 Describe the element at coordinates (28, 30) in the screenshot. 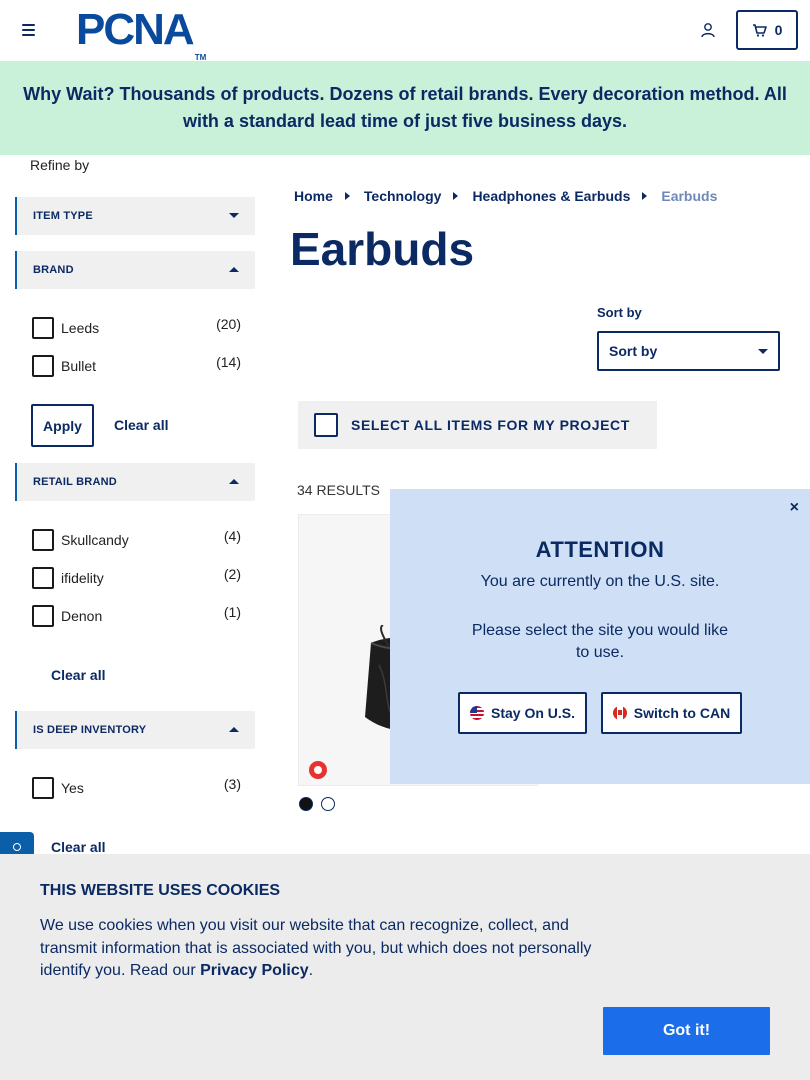

I see `menu-icon` at that location.